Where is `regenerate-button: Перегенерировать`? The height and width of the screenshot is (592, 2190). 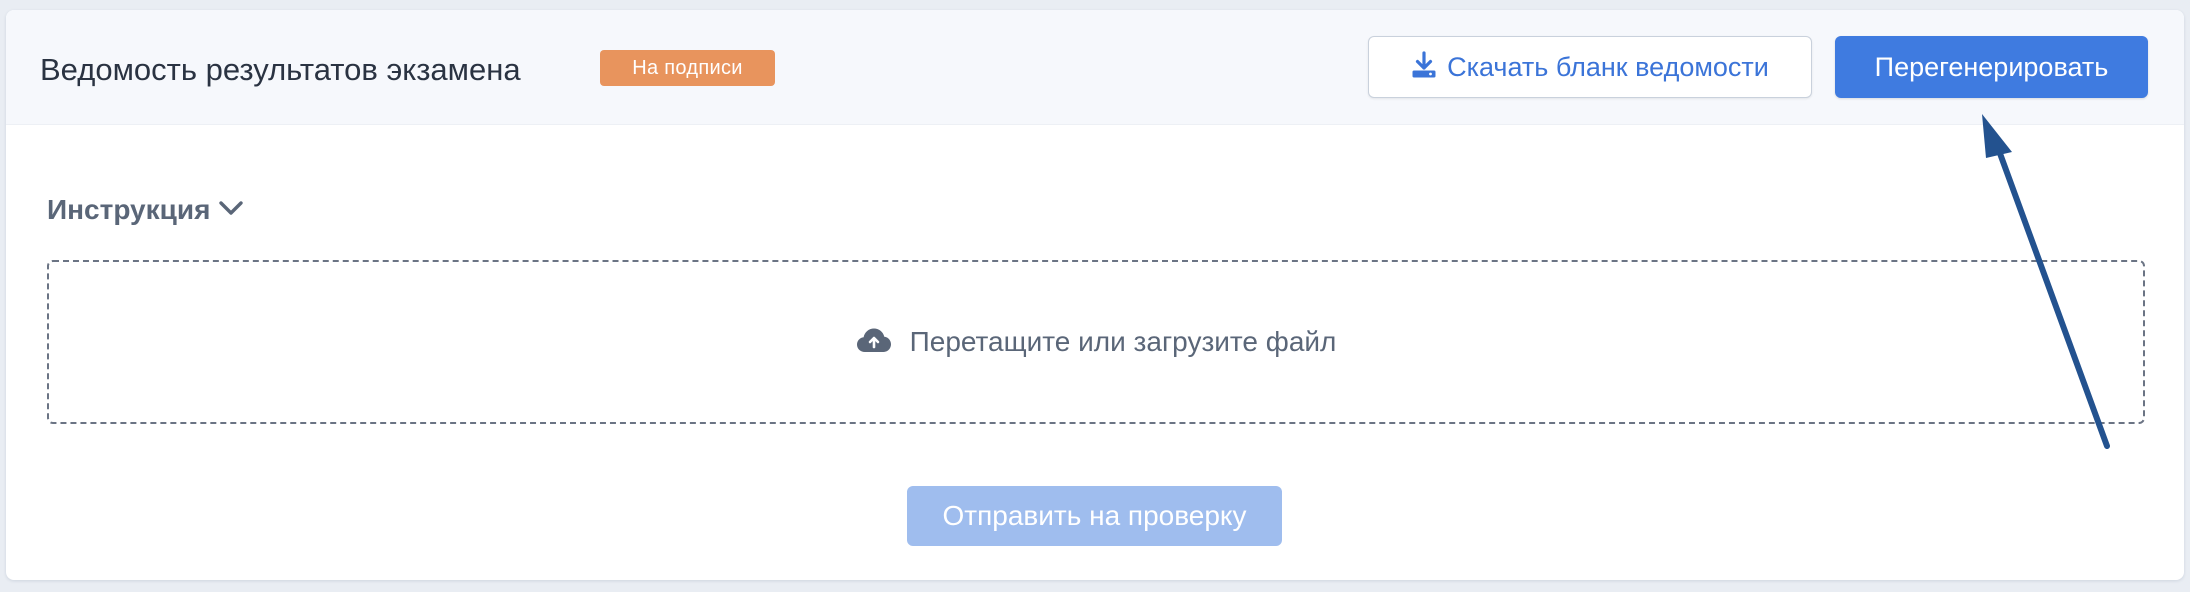 regenerate-button: Перегенерировать is located at coordinates (1991, 67).